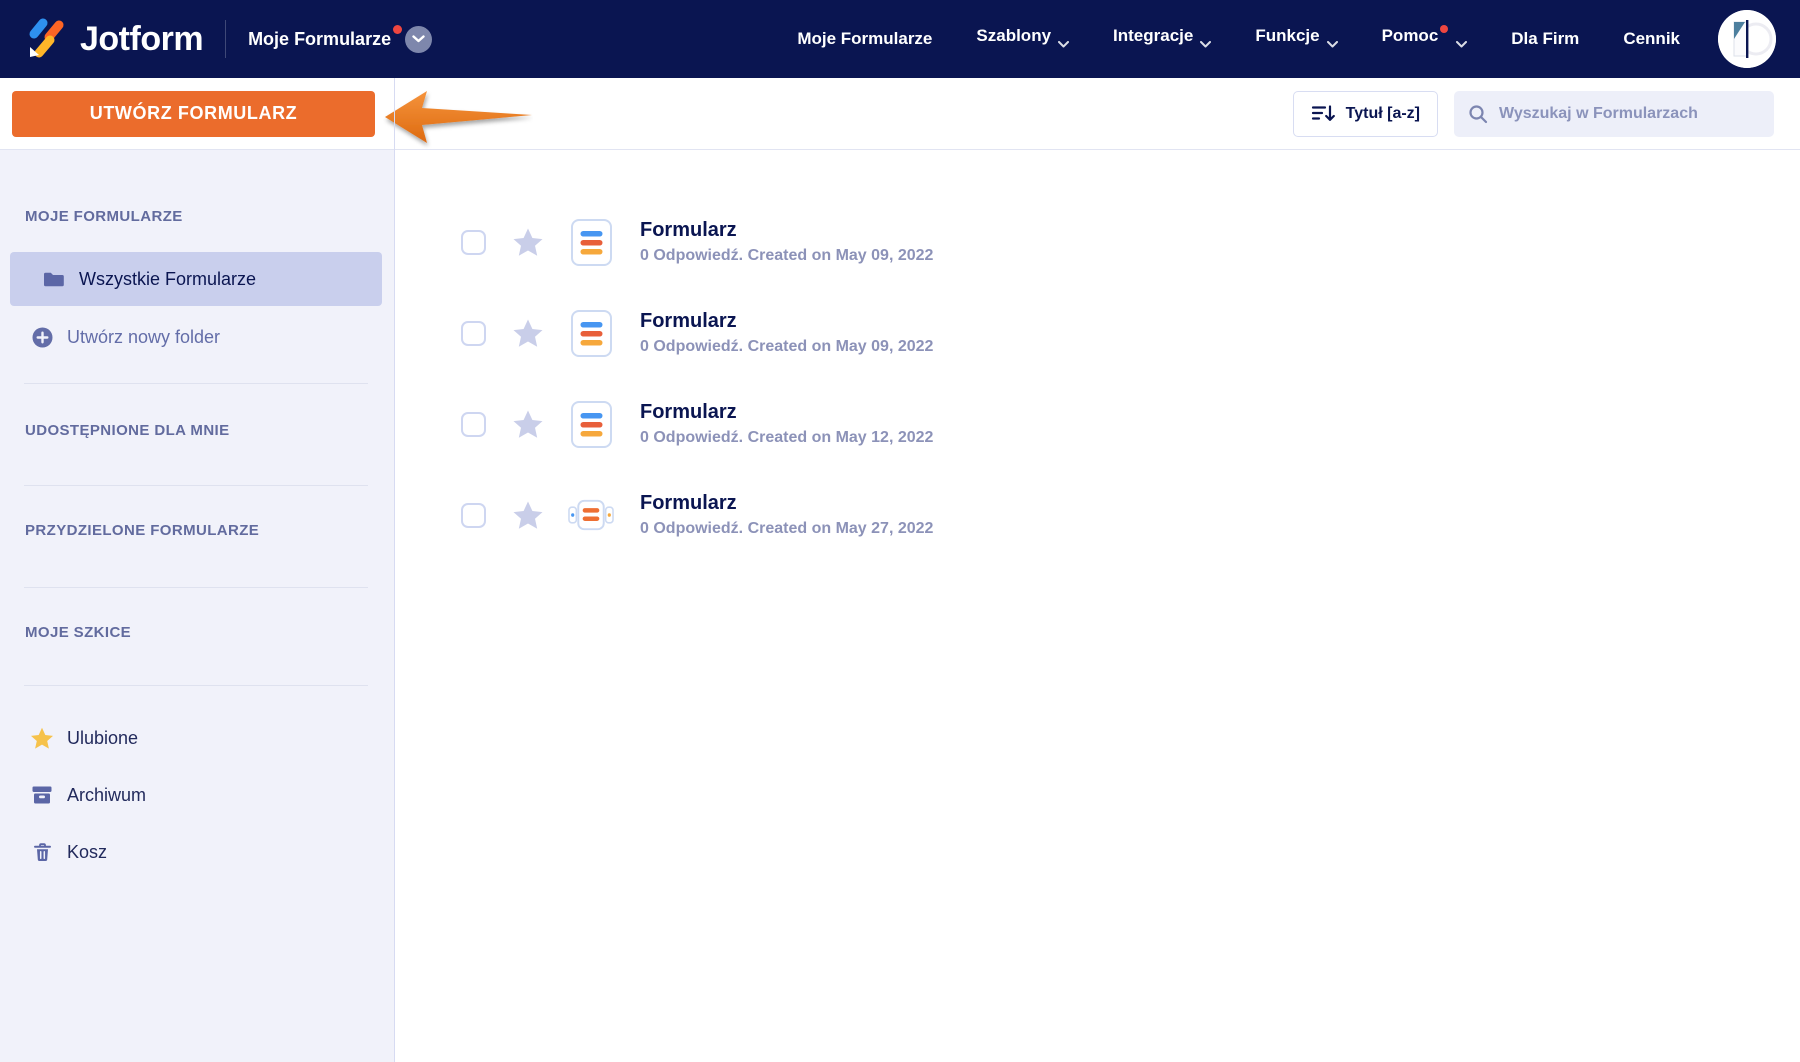  Describe the element at coordinates (142, 38) in the screenshot. I see `jotform-logo-text: Jotform` at that location.